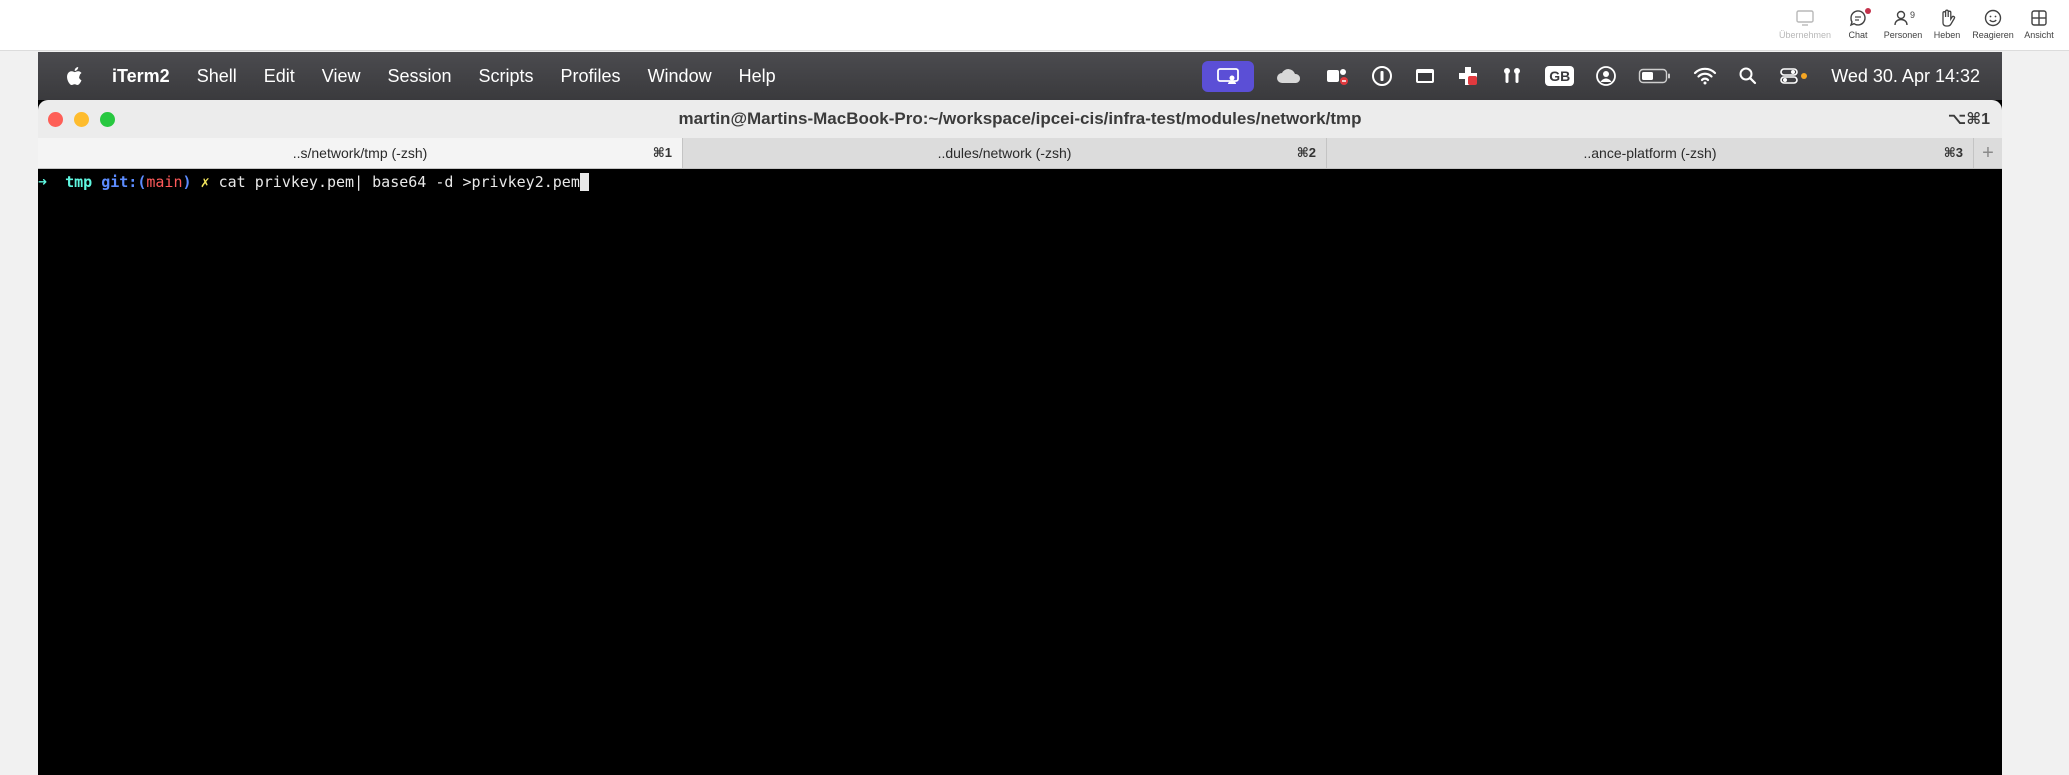  I want to click on chat-unread-dot, so click(1868, 11).